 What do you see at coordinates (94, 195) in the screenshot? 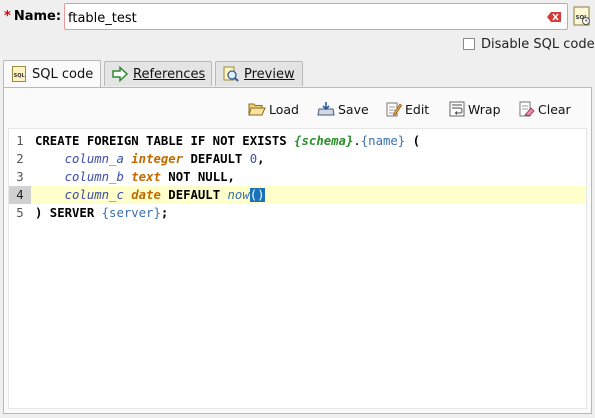
I see `code-token: column_c` at bounding box center [94, 195].